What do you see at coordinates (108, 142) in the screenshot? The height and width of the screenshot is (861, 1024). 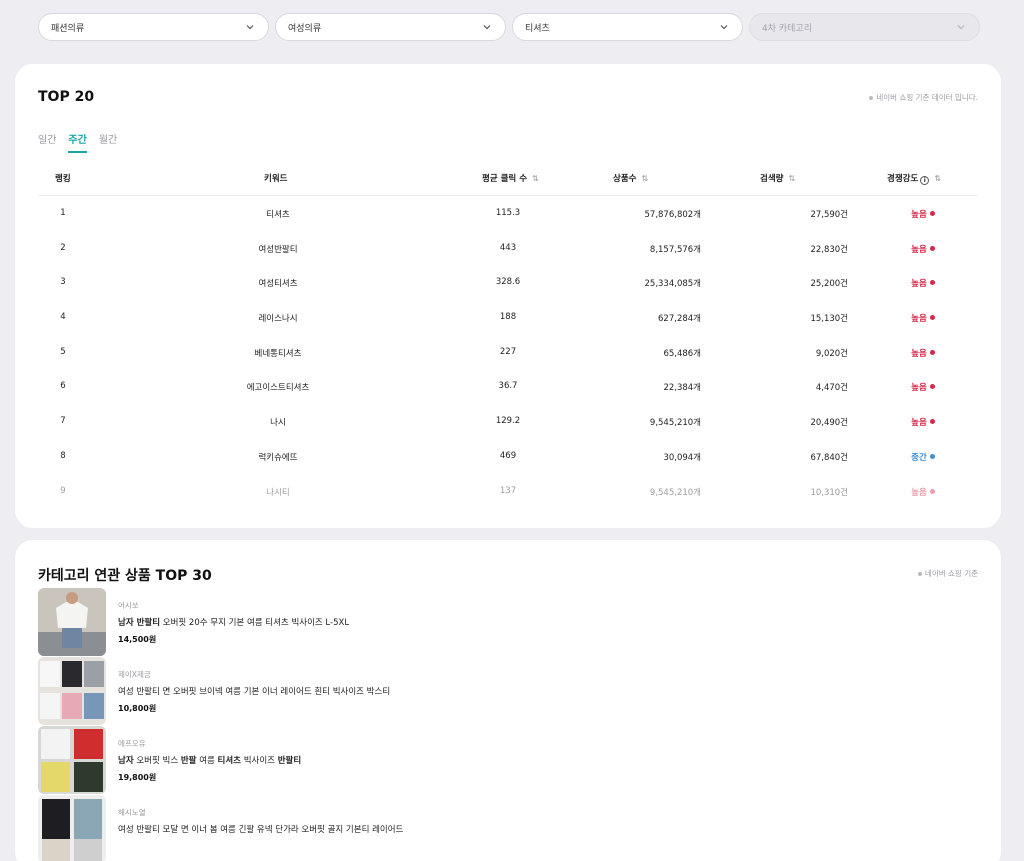 I see `tab-monthly: 월간` at bounding box center [108, 142].